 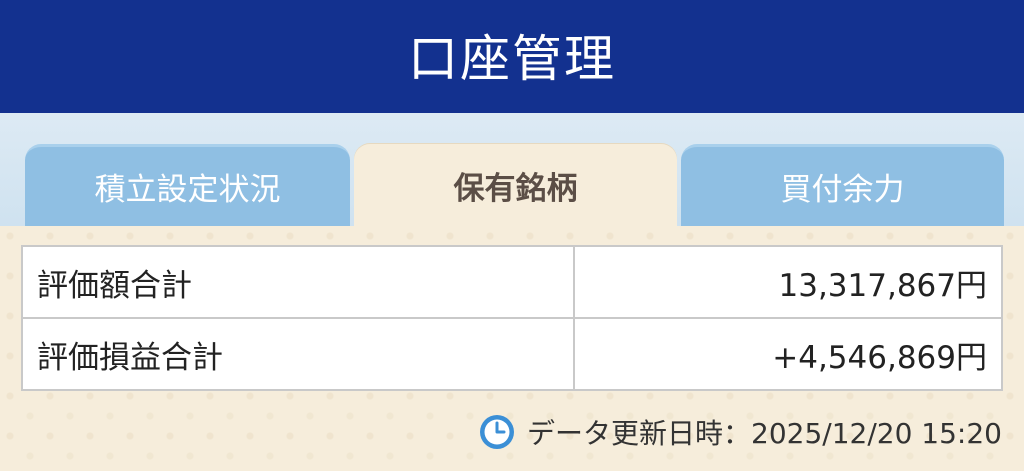 I want to click on tab-holdings: 保有銘柄, so click(x=515, y=185).